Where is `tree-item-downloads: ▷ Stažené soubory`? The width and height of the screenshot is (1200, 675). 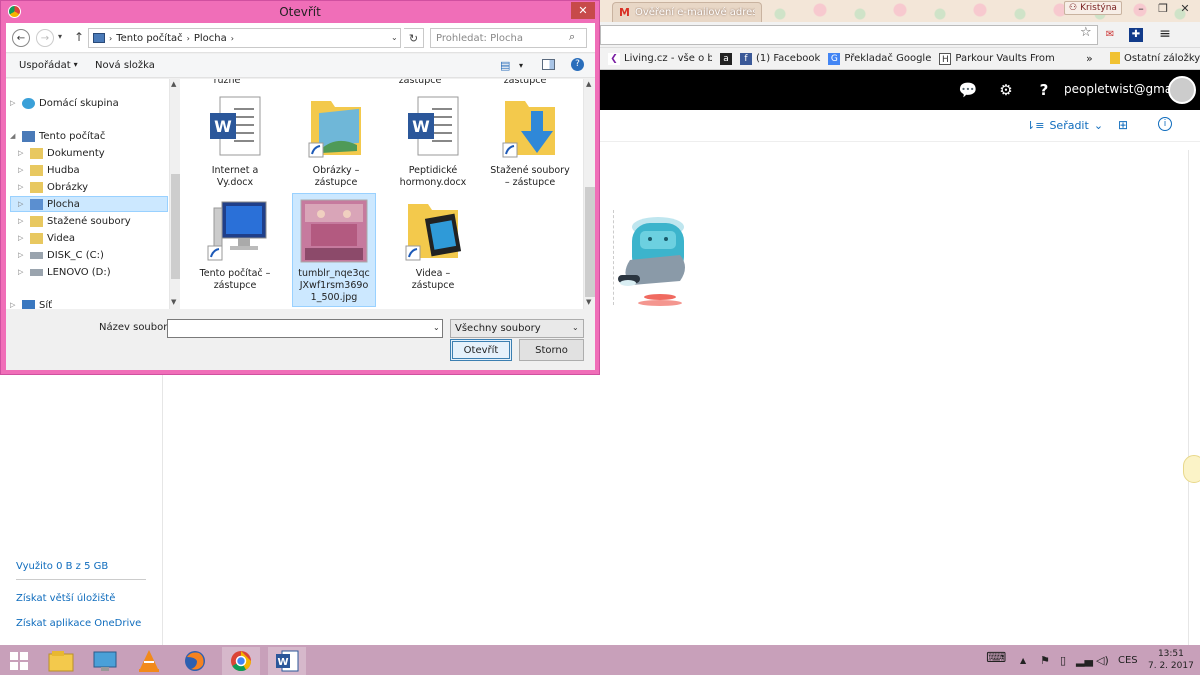 tree-item-downloads: ▷ Stažené soubory is located at coordinates (74, 221).